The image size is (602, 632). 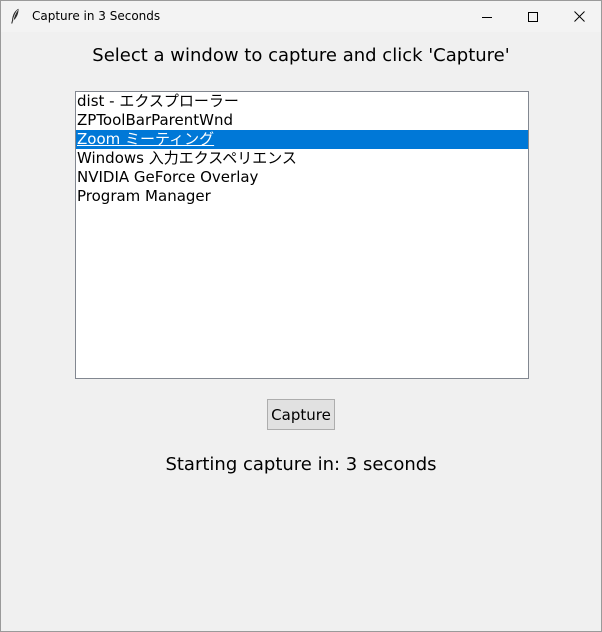 I want to click on minimize-icon, so click(x=487, y=16).